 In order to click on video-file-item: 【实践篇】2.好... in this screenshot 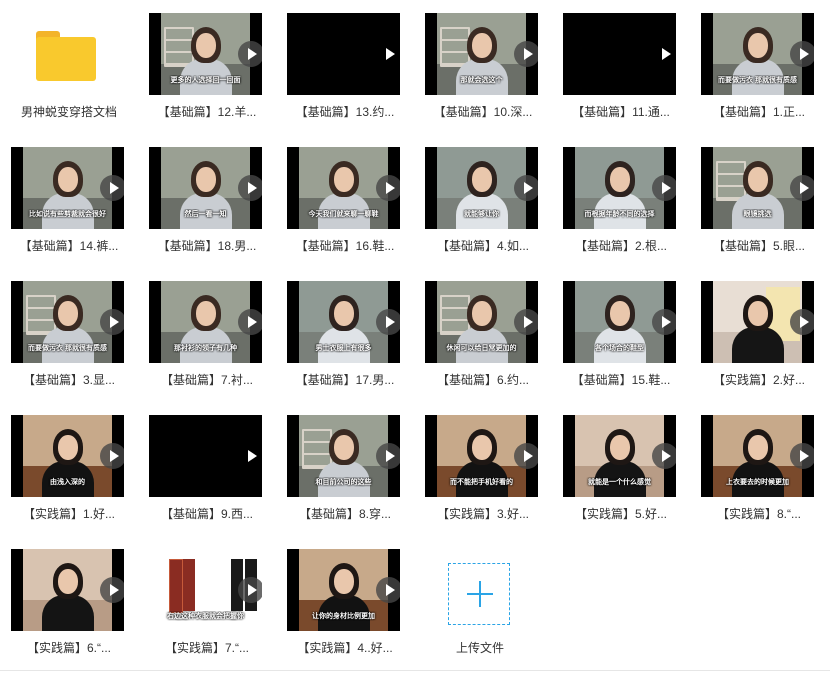, I will do `click(759, 346)`.